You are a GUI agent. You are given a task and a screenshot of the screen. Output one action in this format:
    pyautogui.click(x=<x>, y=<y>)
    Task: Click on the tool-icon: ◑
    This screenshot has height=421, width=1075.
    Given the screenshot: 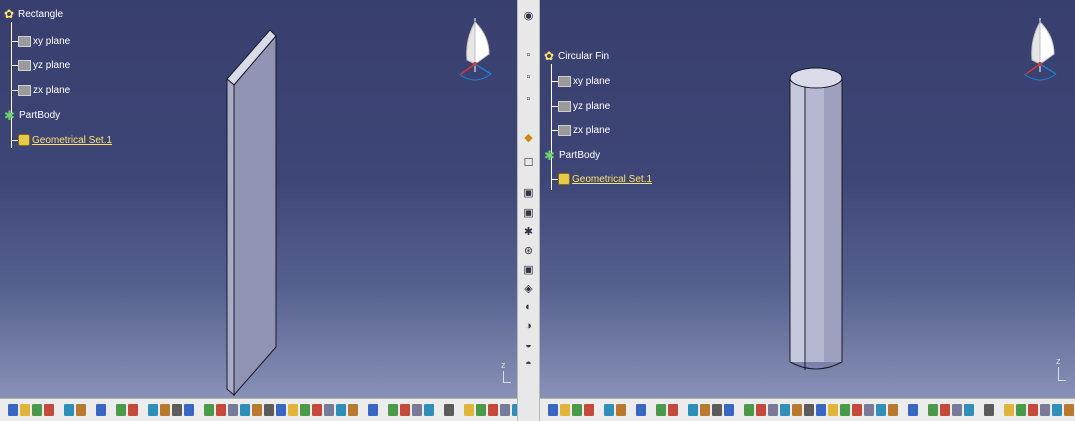 What is the action you would take?
    pyautogui.click(x=528, y=326)
    